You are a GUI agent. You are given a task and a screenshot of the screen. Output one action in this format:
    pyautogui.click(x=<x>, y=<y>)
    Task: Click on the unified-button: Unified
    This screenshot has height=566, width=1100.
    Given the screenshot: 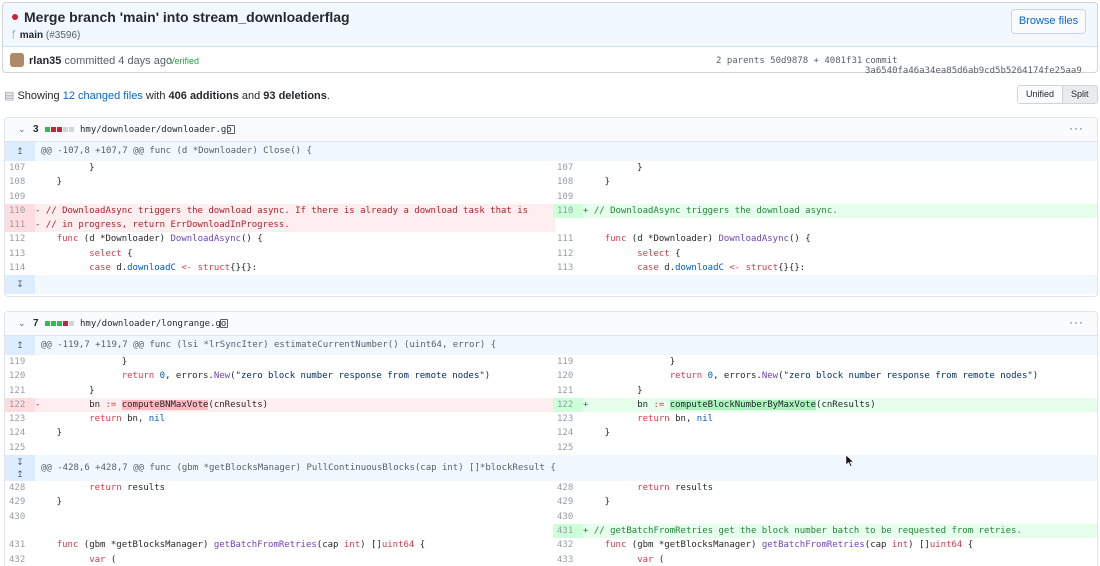 What is the action you would take?
    pyautogui.click(x=1040, y=94)
    